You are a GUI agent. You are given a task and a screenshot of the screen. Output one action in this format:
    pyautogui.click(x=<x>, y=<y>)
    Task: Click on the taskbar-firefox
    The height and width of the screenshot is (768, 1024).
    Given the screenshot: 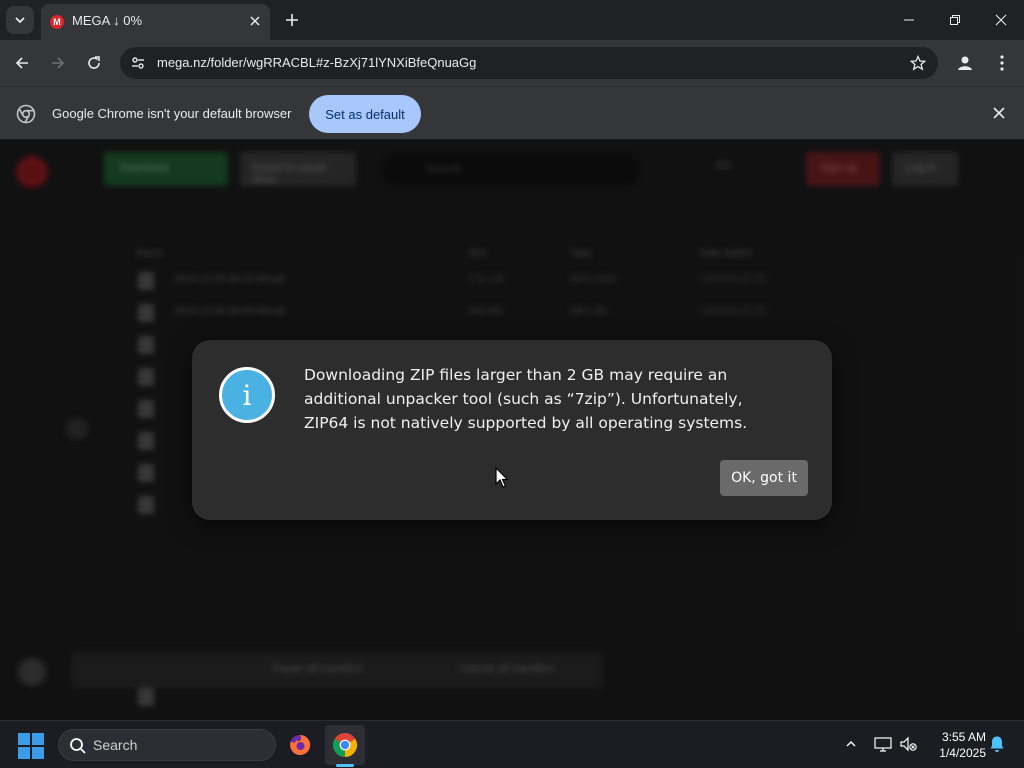 What is the action you would take?
    pyautogui.click(x=300, y=745)
    